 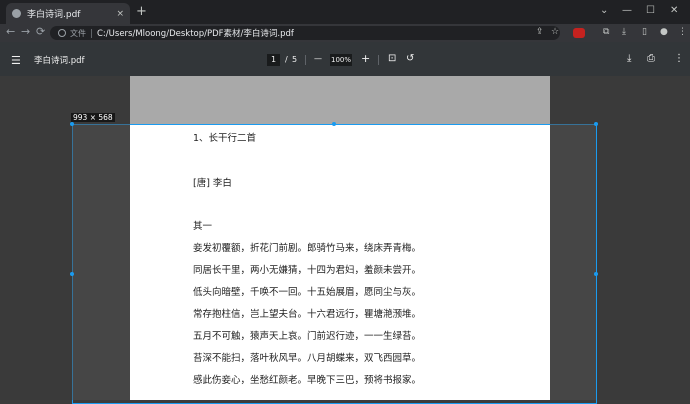 I want to click on forward-icon: →, so click(x=25, y=31).